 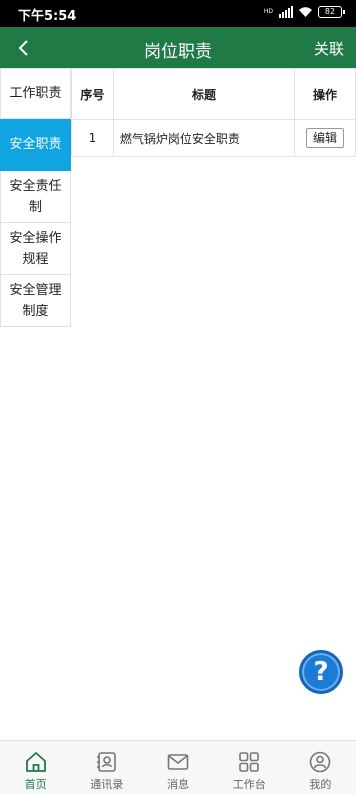 What do you see at coordinates (35, 93) in the screenshot?
I see `left-menu-header: 工作职责` at bounding box center [35, 93].